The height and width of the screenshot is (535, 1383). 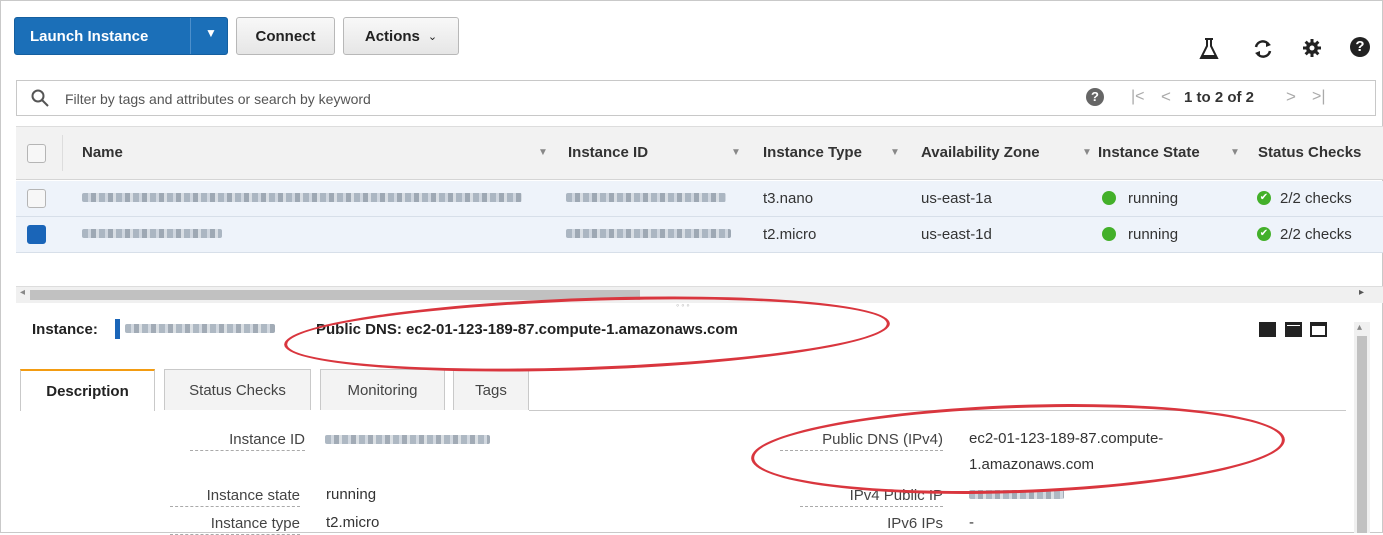 What do you see at coordinates (1319, 97) in the screenshot?
I see `last-page-icon: >|` at bounding box center [1319, 97].